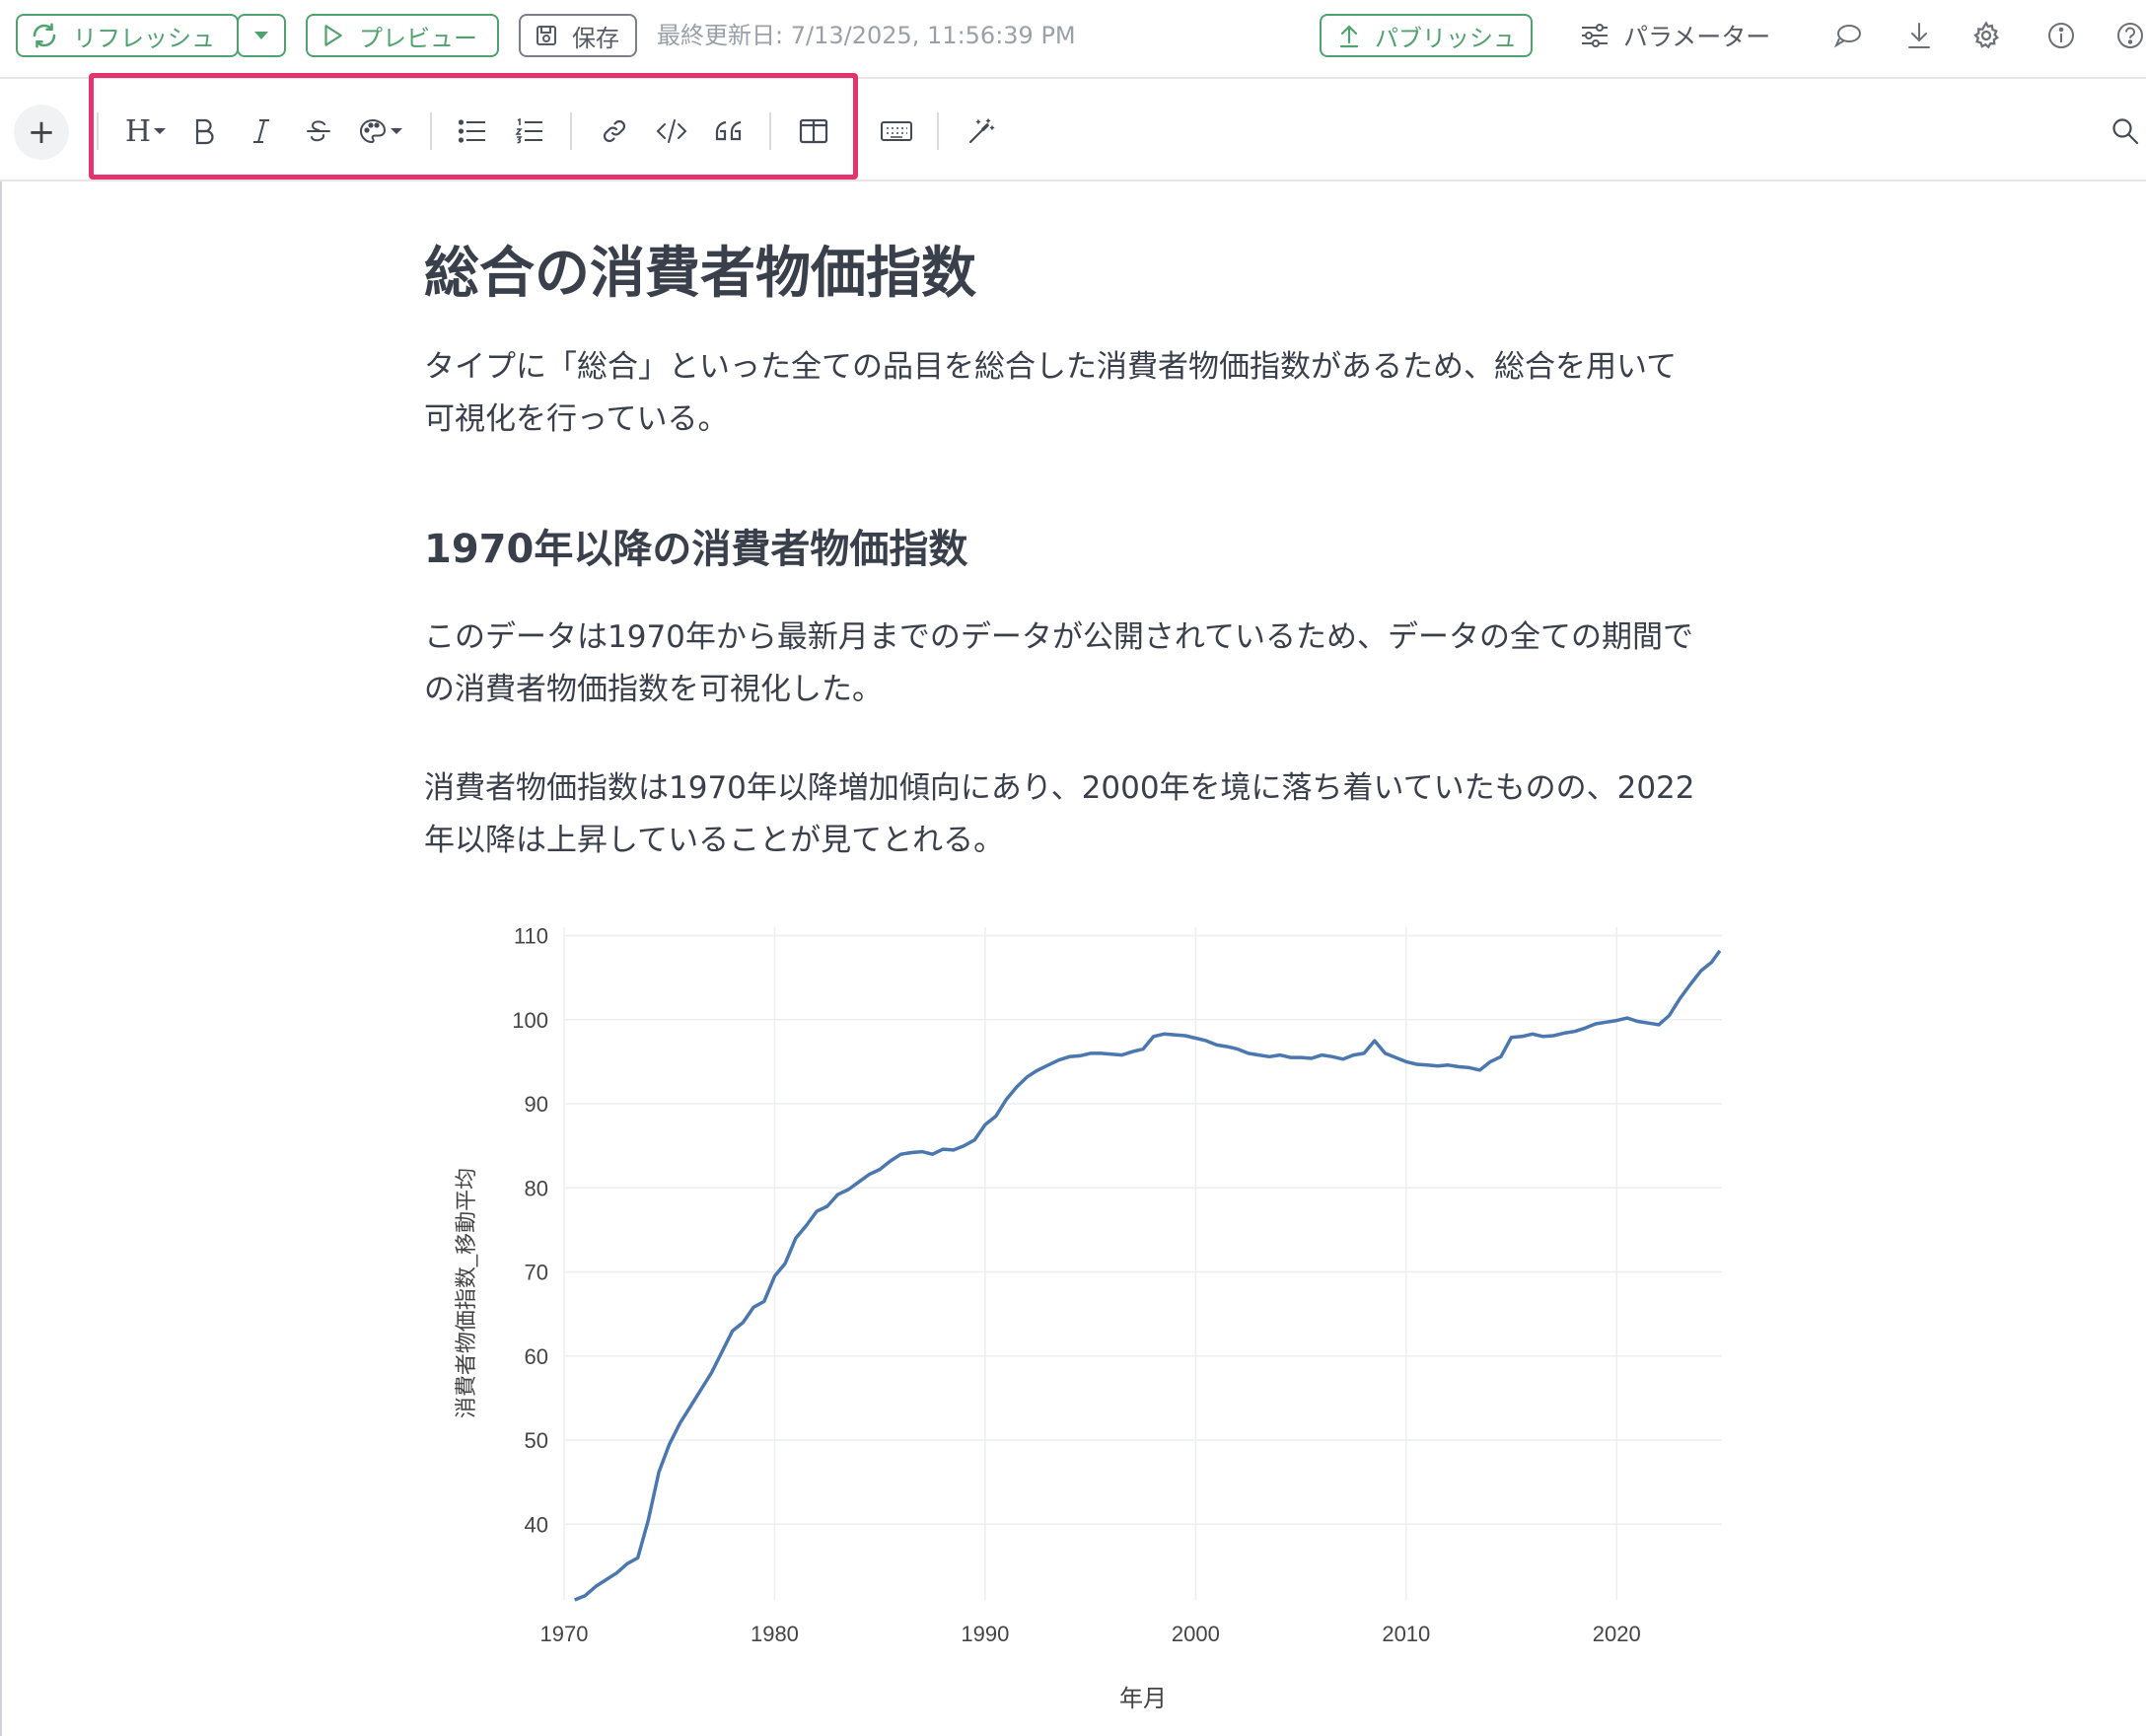  I want to click on save-label: 保存, so click(595, 38).